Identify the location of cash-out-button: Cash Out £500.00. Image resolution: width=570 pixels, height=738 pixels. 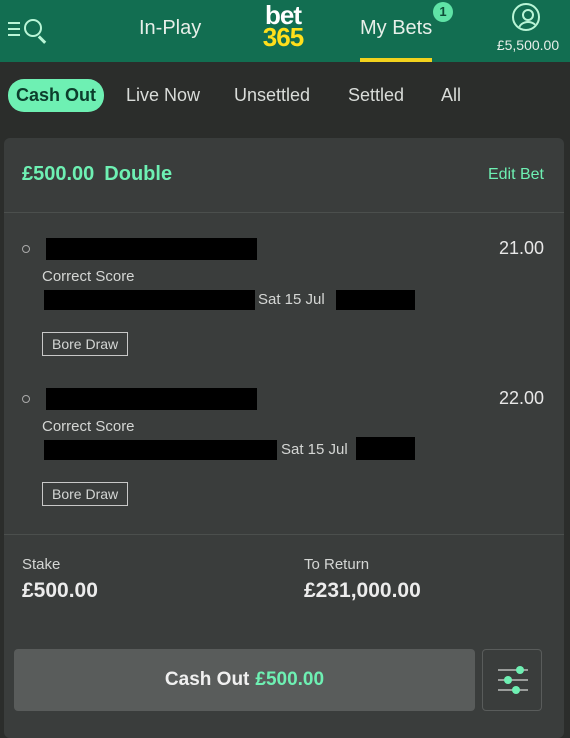
(244, 680).